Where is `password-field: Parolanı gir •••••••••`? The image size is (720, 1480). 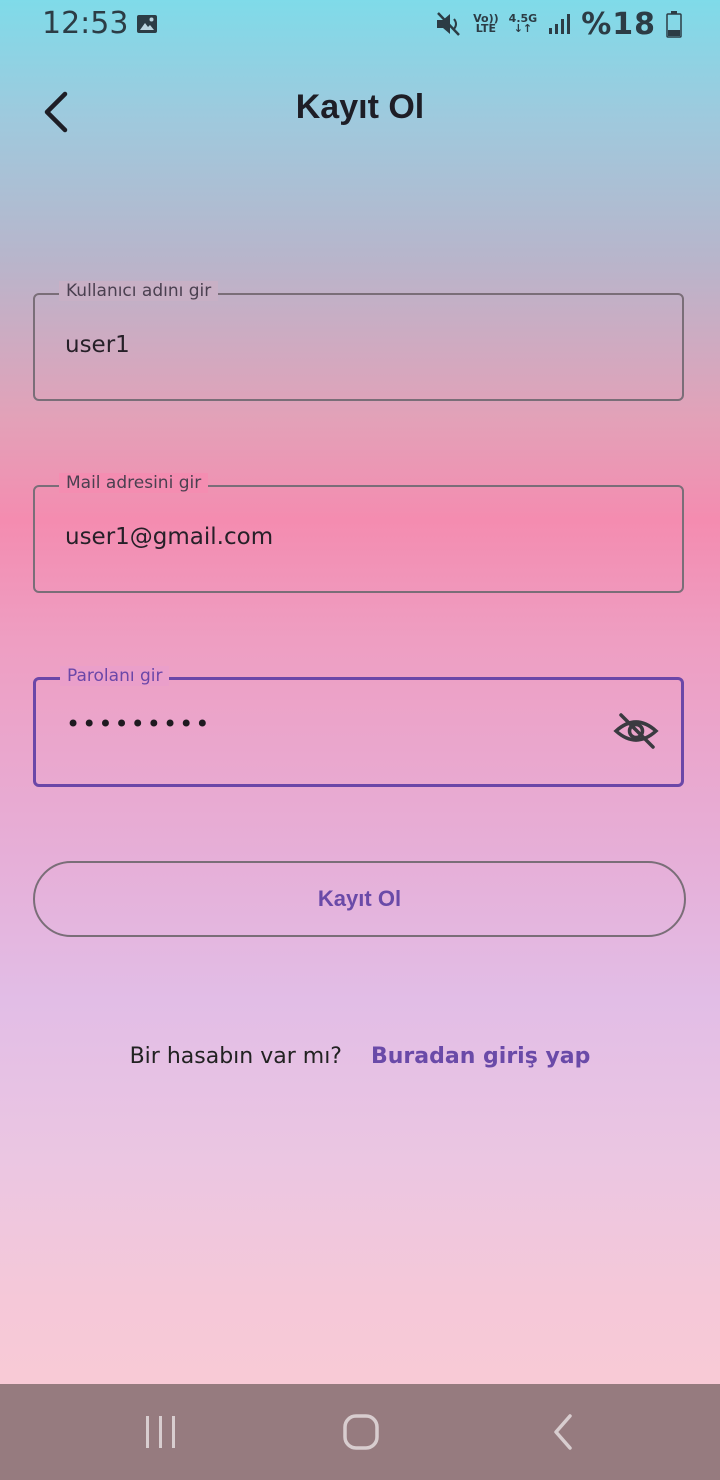 password-field: Parolanı gir ••••••••• is located at coordinates (358, 726).